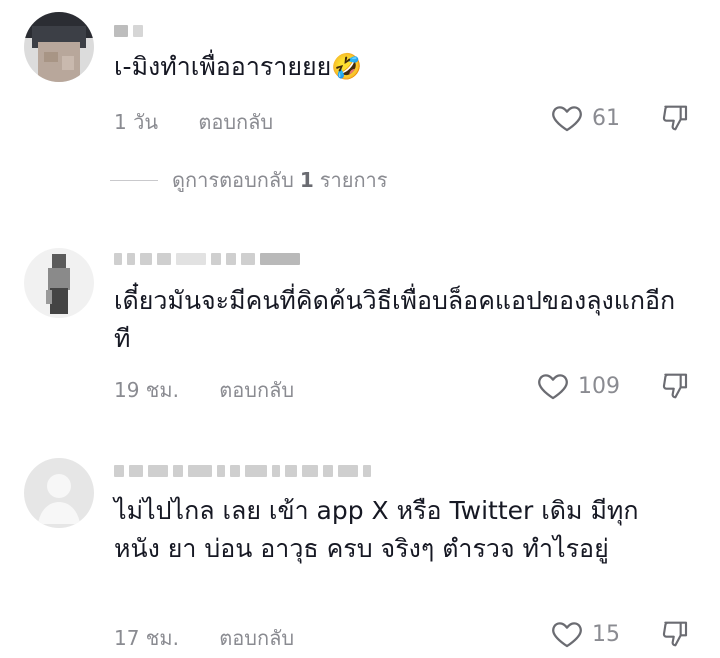 The width and height of the screenshot is (720, 658). Describe the element at coordinates (599, 386) in the screenshot. I see `like-count: 109` at that location.